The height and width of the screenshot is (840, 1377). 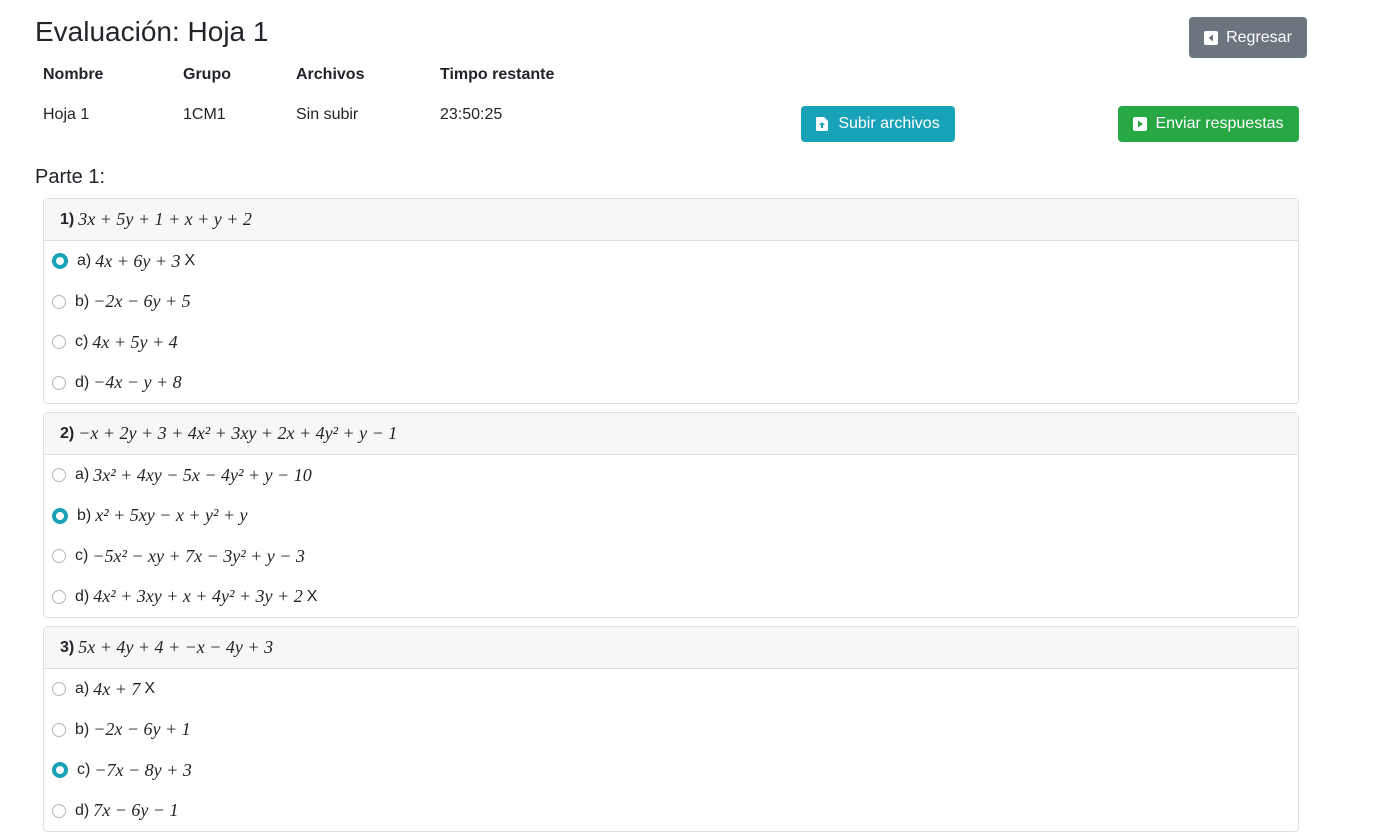 I want to click on file-upload-icon, so click(x=823, y=124).